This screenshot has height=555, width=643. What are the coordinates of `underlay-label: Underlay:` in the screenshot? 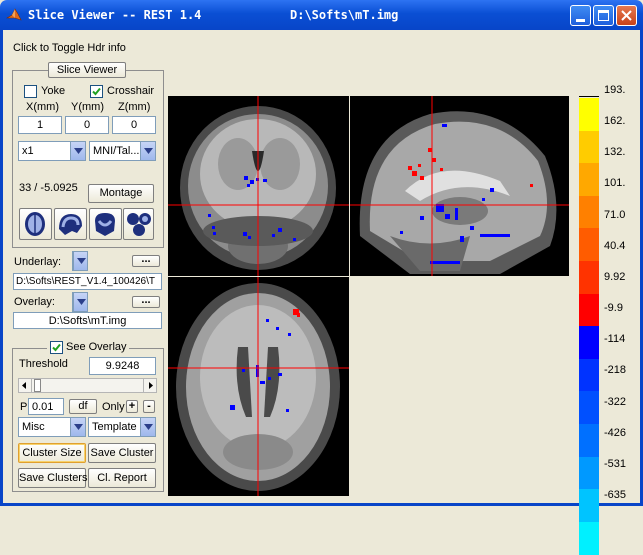 It's located at (38, 262).